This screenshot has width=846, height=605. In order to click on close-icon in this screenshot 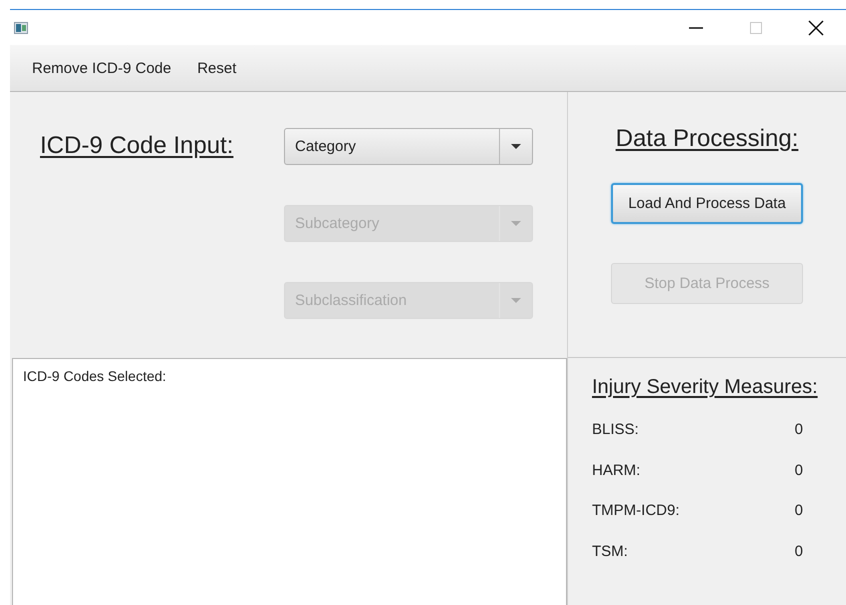, I will do `click(816, 28)`.